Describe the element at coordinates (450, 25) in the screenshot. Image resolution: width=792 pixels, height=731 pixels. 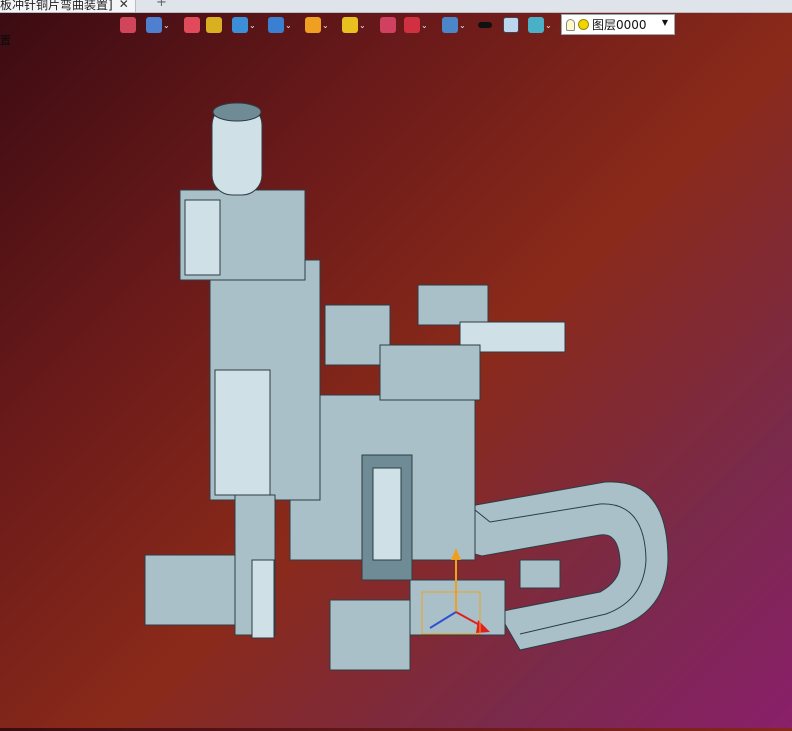
I see `display-settings-icon` at that location.